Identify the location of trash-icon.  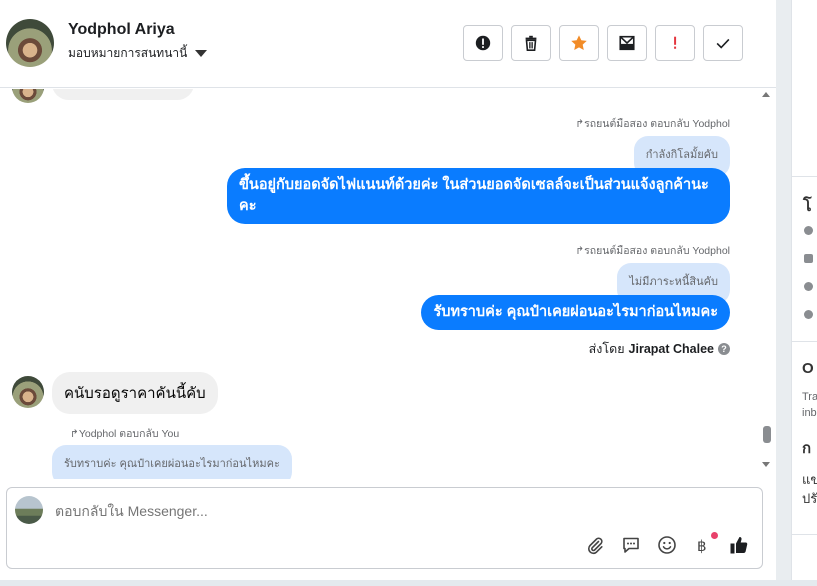
(531, 43).